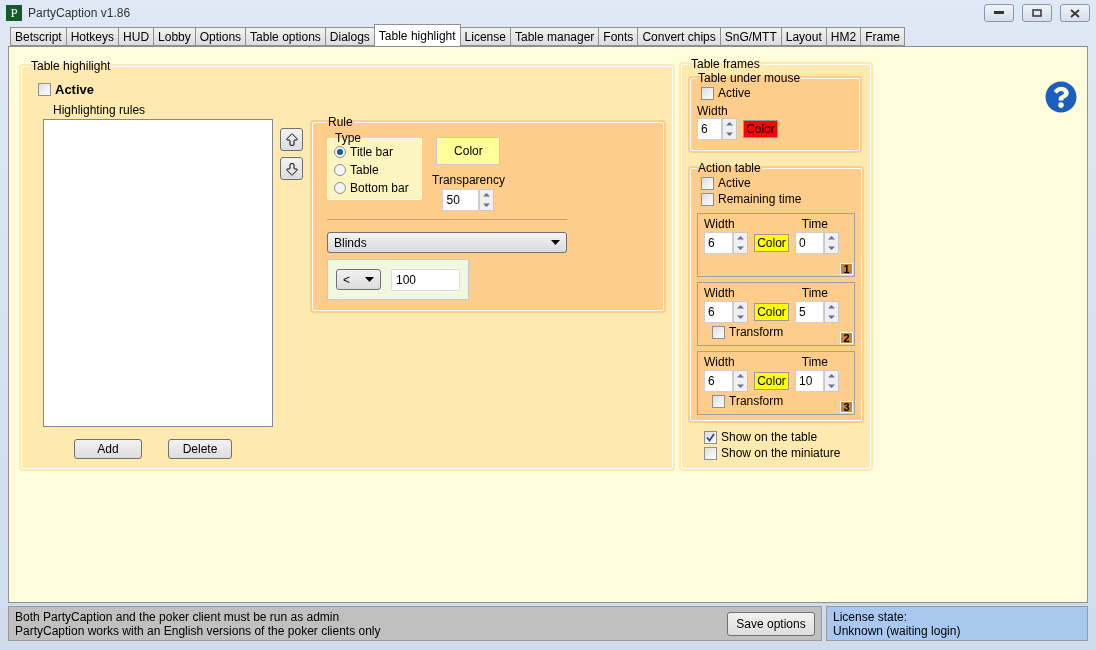 The height and width of the screenshot is (650, 1096). What do you see at coordinates (220, 36) in the screenshot?
I see `tab: Options` at bounding box center [220, 36].